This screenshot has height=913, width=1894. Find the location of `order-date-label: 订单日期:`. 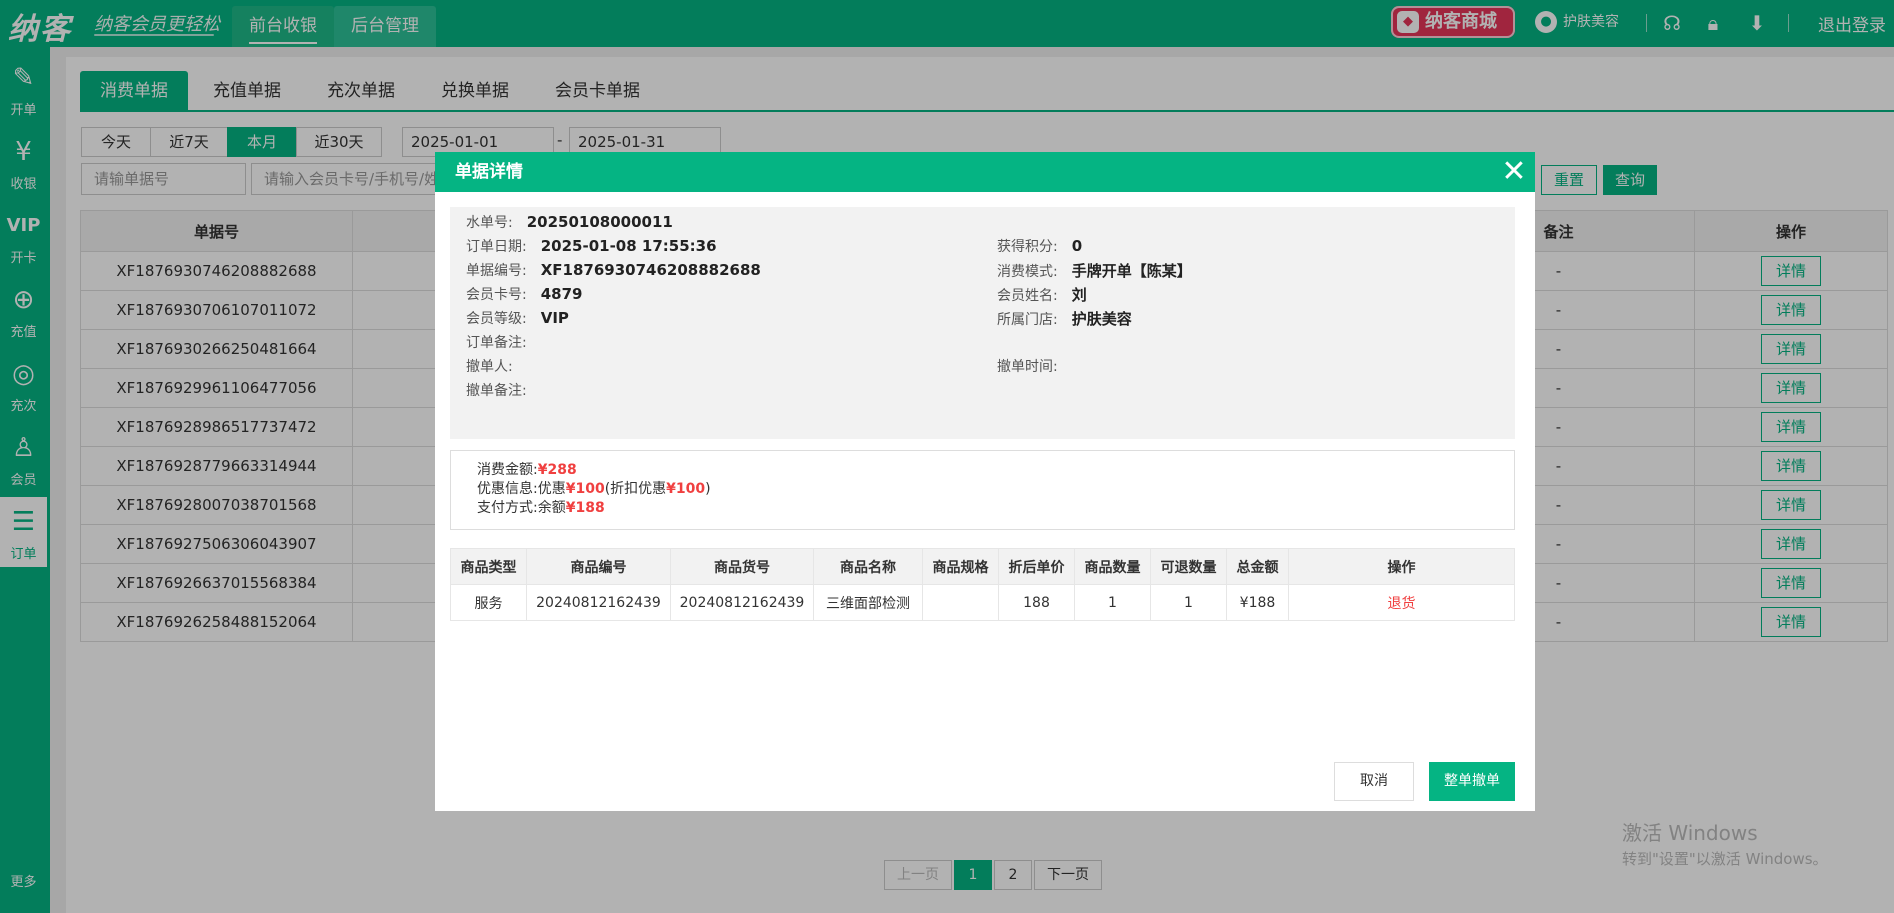

order-date-label: 订单日期: is located at coordinates (496, 247).